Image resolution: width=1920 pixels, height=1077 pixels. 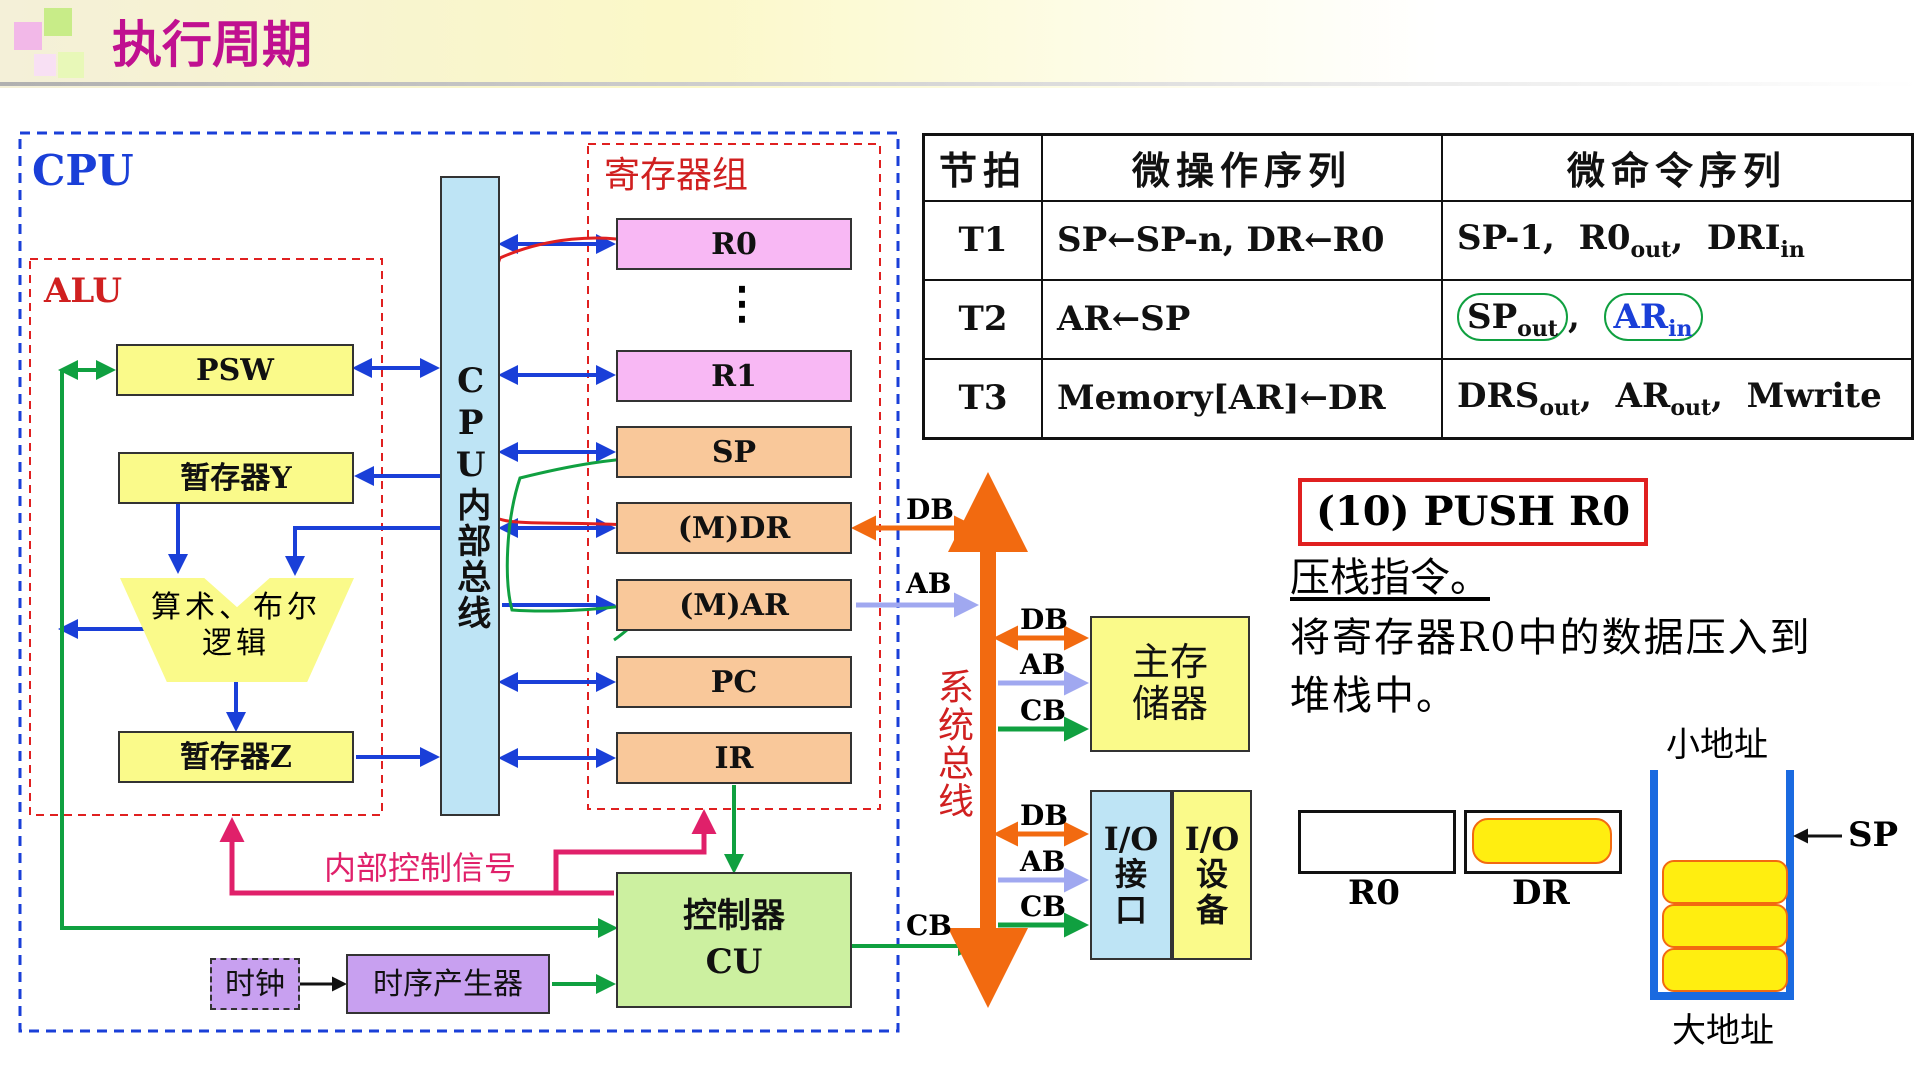 I want to click on row1-microops: SP←SP-n, DR←R0, so click(x=1242, y=240).